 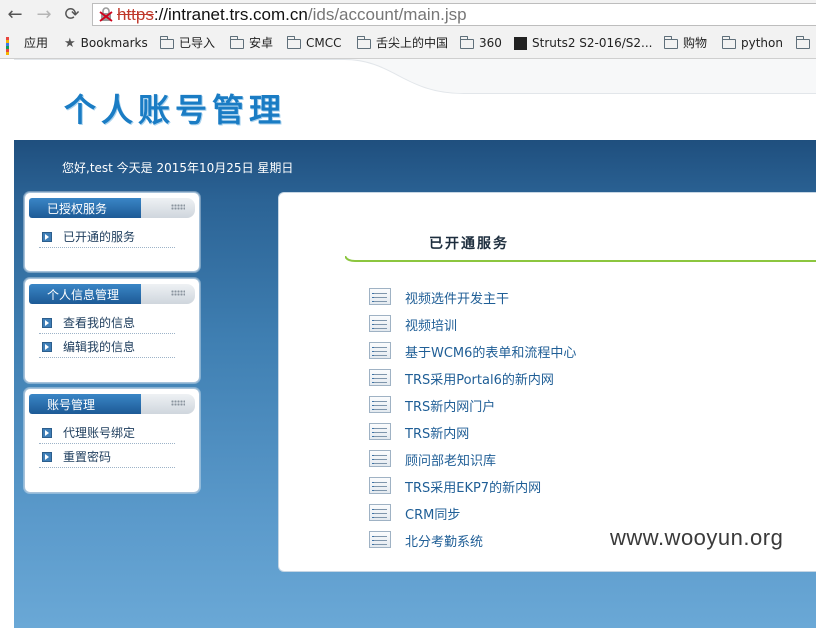 I want to click on forward-button: →, so click(x=44, y=15).